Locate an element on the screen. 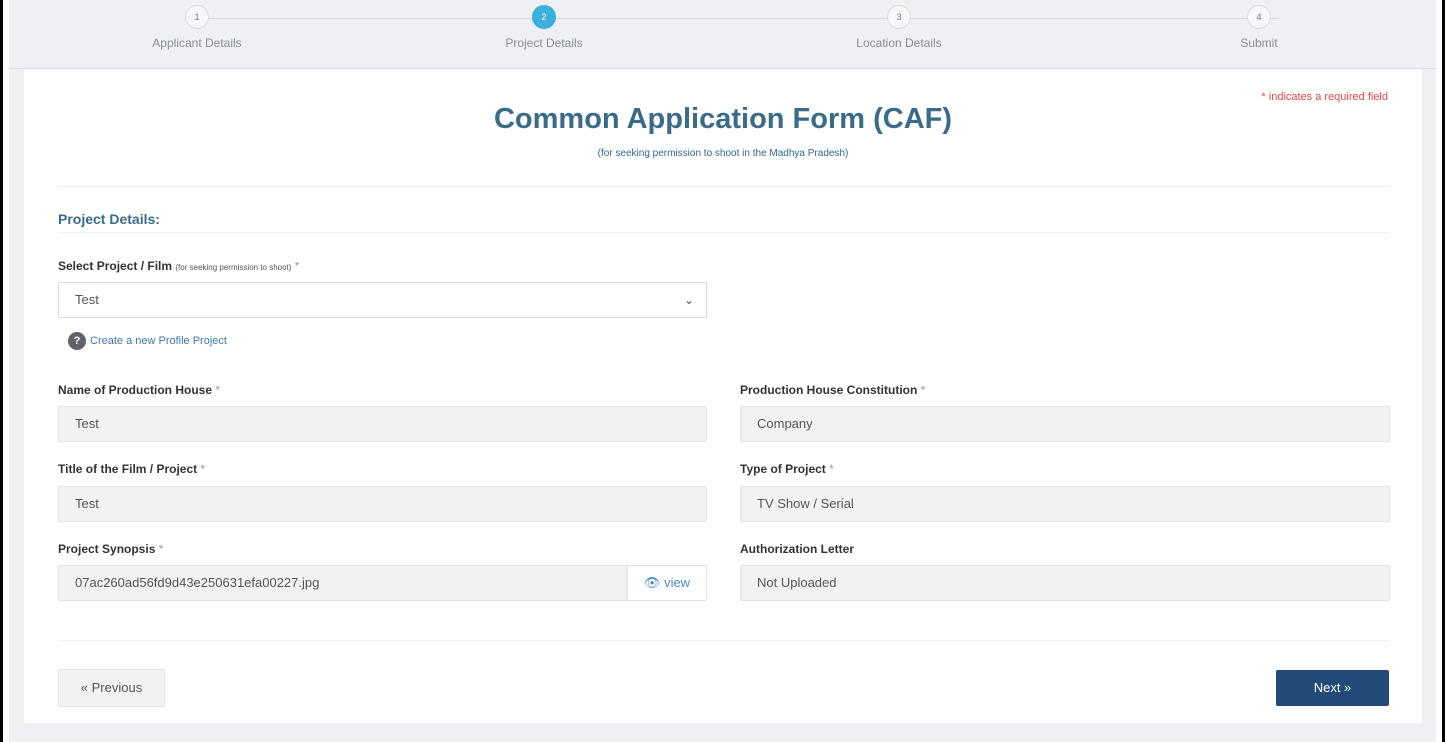  chevron-down-icon: ⌄ is located at coordinates (688, 300).